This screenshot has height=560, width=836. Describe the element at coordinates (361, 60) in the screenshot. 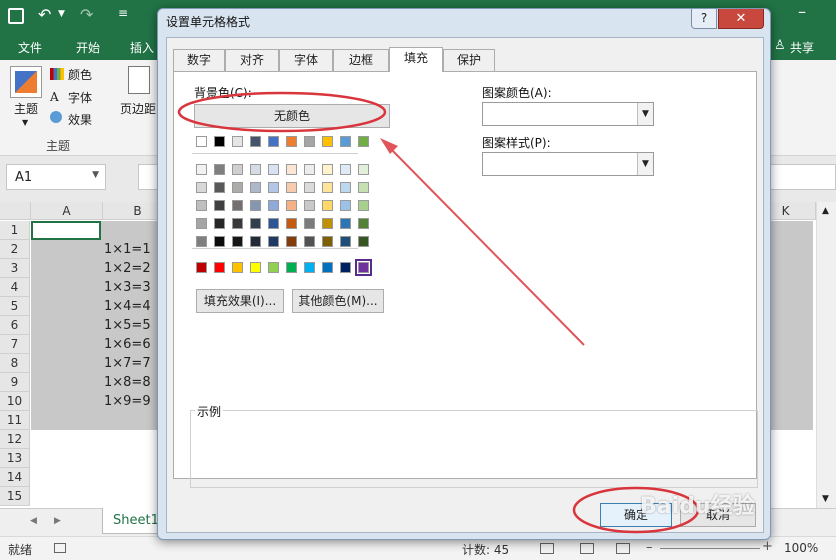

I see `tab-border: 边框` at that location.